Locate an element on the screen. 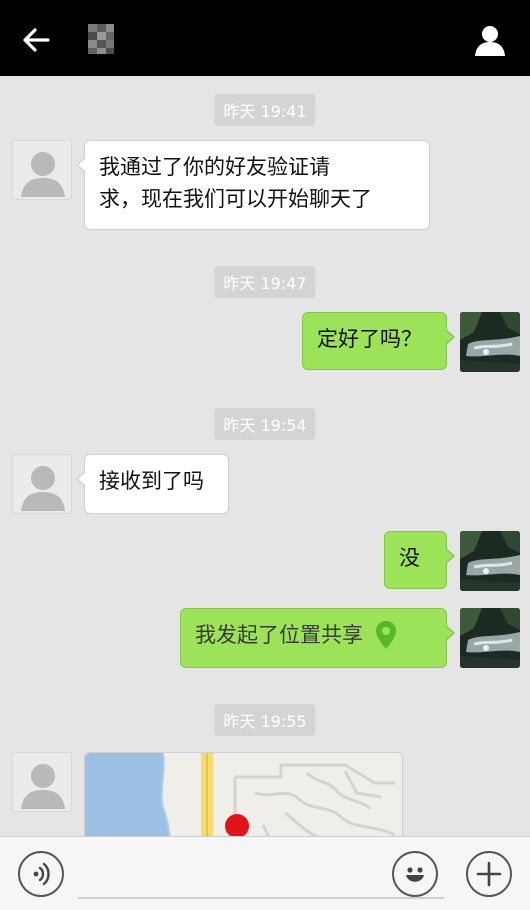  message-text: 定好了吗？ is located at coordinates (369, 339).